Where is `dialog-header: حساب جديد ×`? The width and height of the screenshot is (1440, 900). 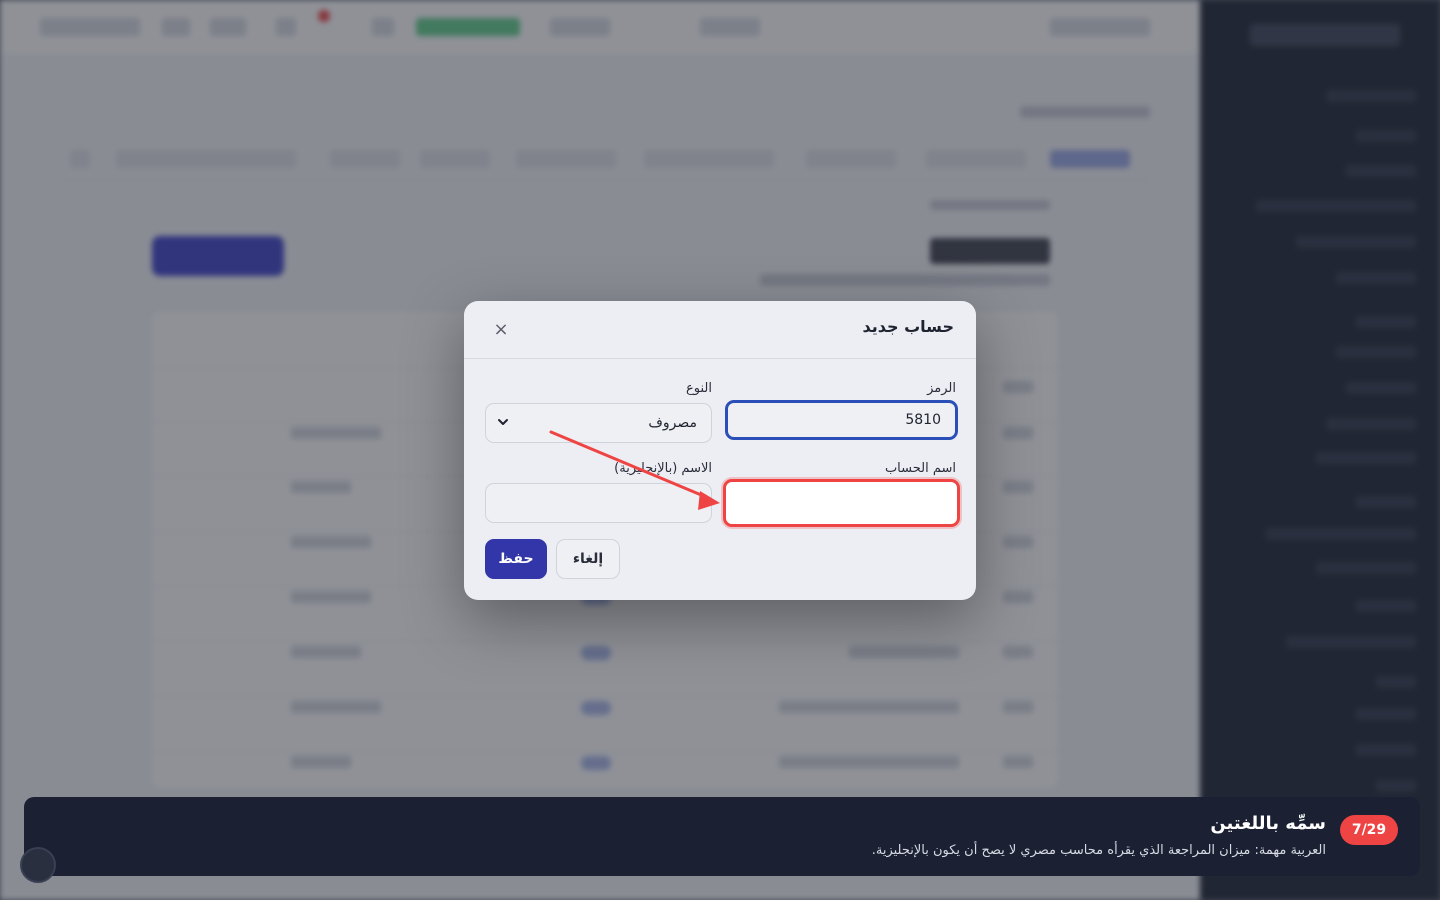 dialog-header: حساب جديد × is located at coordinates (720, 330).